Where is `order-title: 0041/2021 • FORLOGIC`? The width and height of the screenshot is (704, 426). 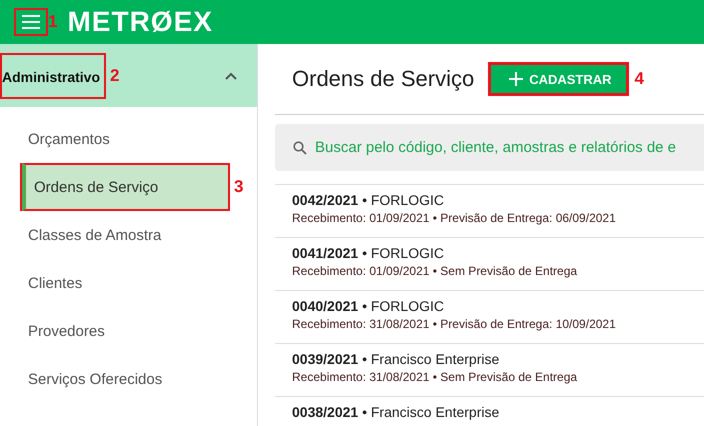
order-title: 0041/2021 • FORLOGIC is located at coordinates (498, 253).